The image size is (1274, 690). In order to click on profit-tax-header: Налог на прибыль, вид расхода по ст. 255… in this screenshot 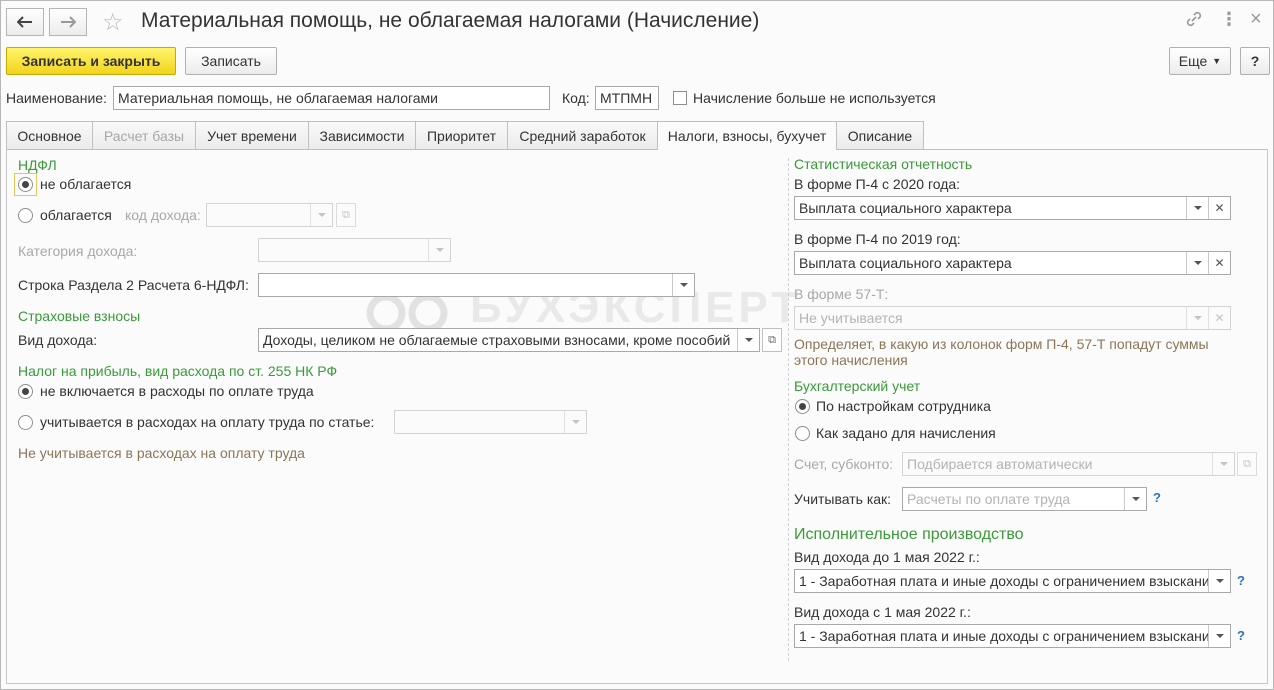, I will do `click(178, 371)`.